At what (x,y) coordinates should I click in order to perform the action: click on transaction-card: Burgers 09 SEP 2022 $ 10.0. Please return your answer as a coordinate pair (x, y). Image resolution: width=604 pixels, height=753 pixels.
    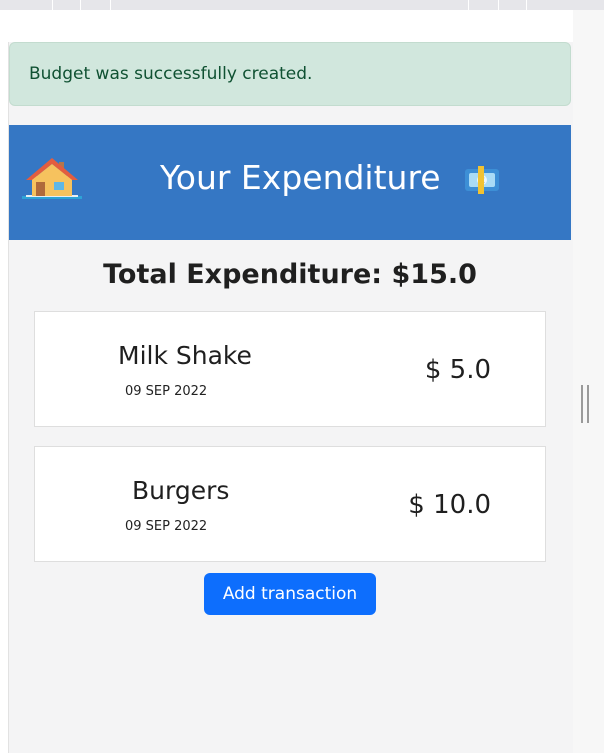
    Looking at the image, I should click on (290, 504).